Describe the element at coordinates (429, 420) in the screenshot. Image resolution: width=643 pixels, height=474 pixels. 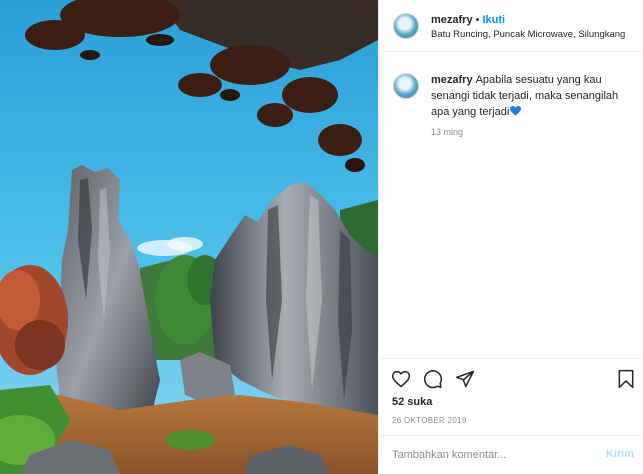
I see `post-date: 26 OKTOBER 2019` at that location.